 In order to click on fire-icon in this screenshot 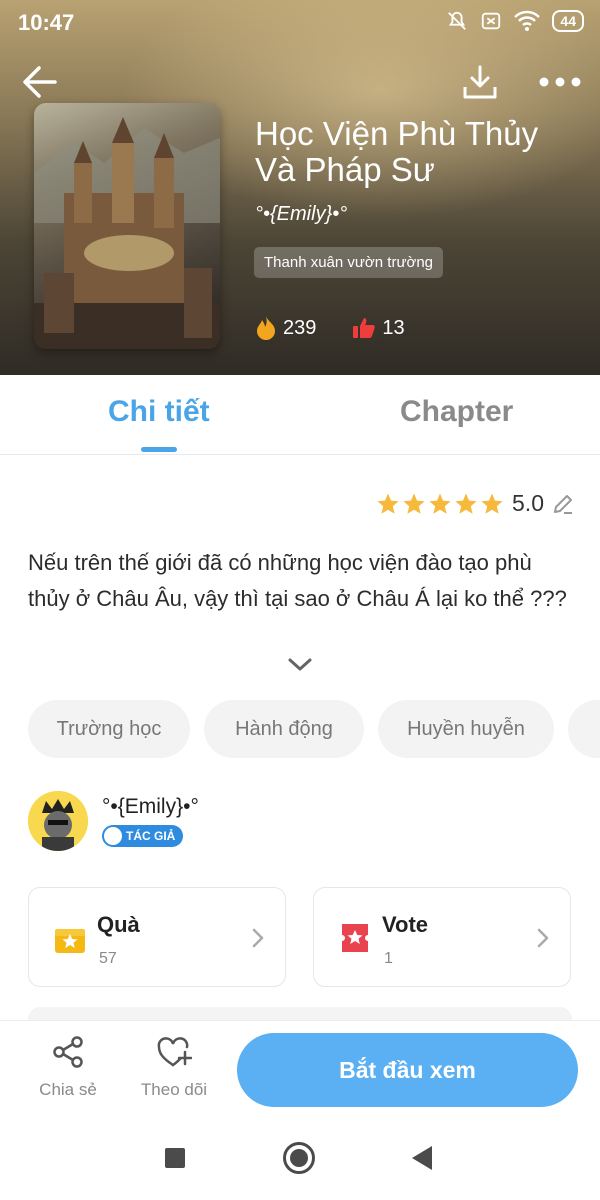, I will do `click(266, 328)`.